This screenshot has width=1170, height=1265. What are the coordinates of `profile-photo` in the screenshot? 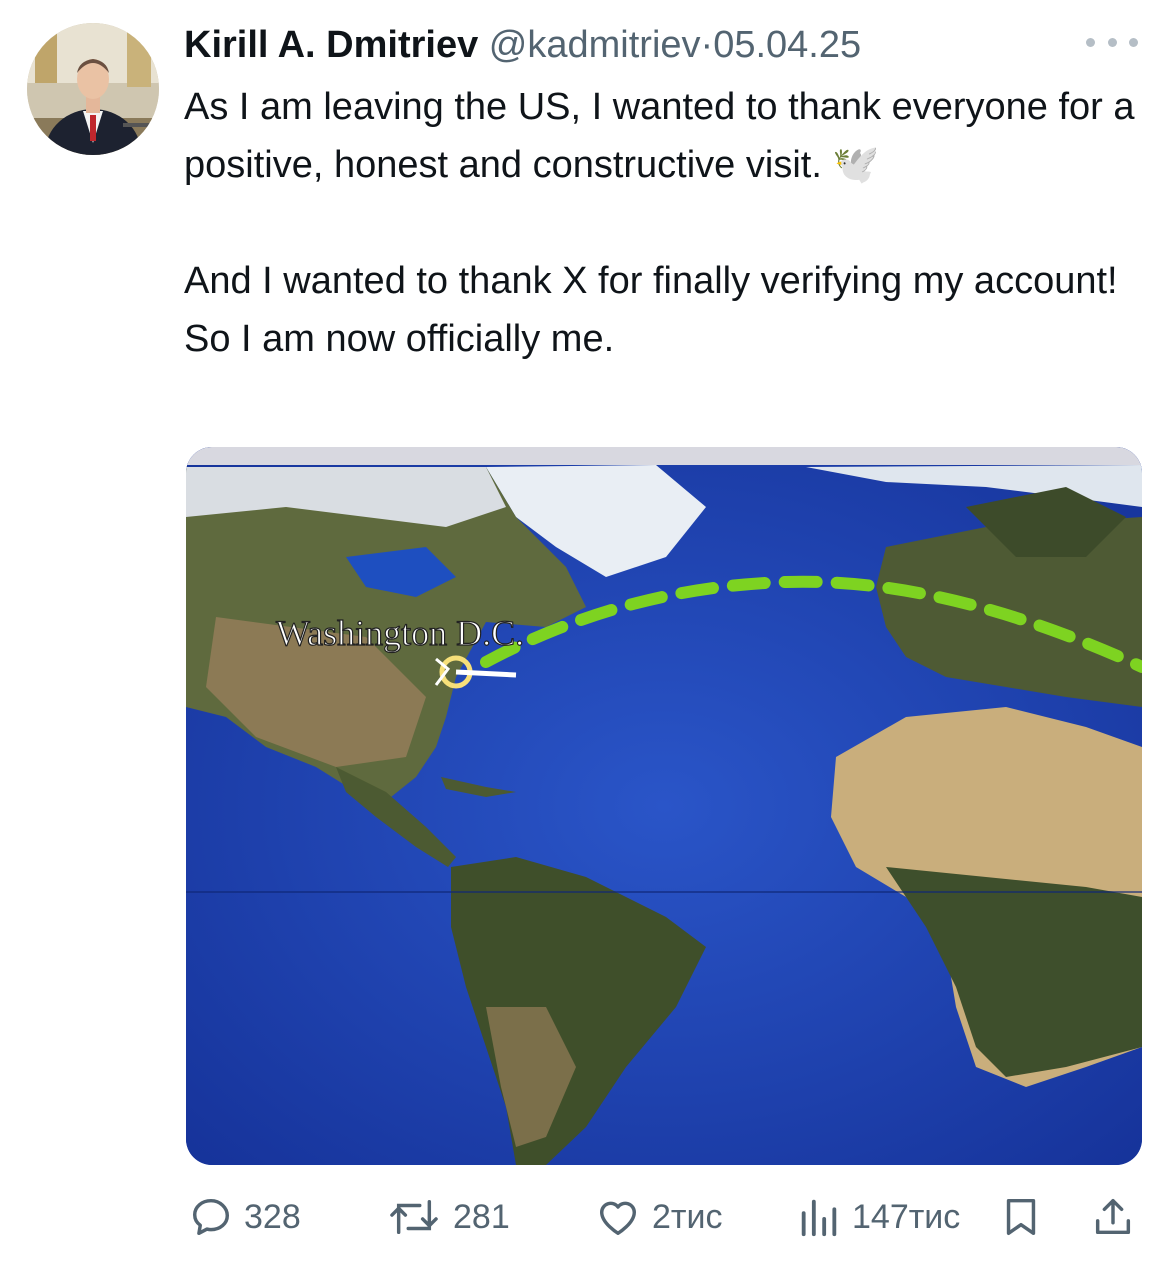 It's located at (93, 89).